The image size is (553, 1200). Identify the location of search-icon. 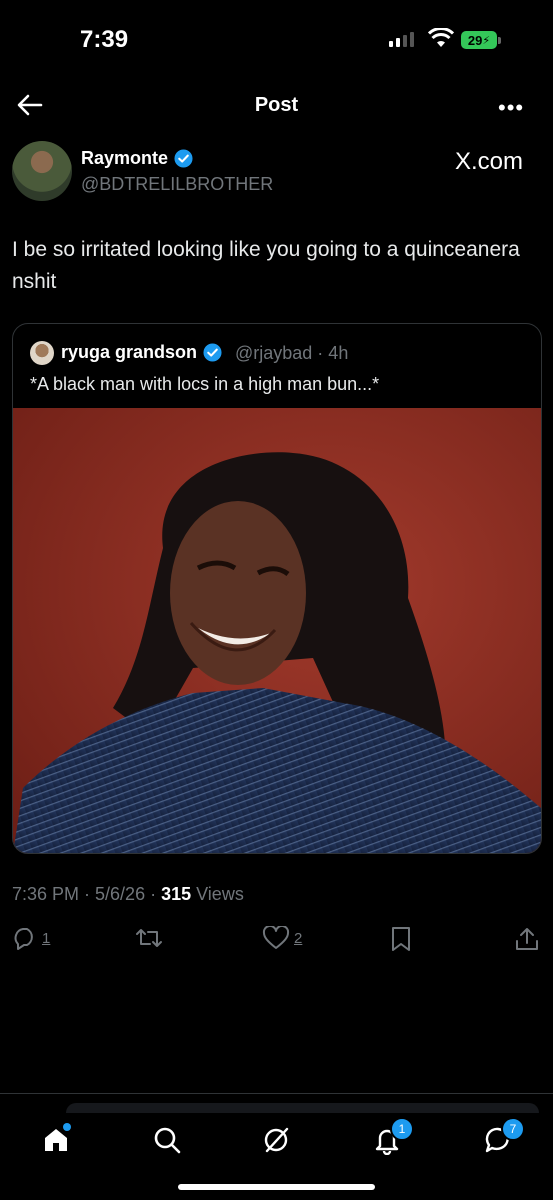
(167, 1140).